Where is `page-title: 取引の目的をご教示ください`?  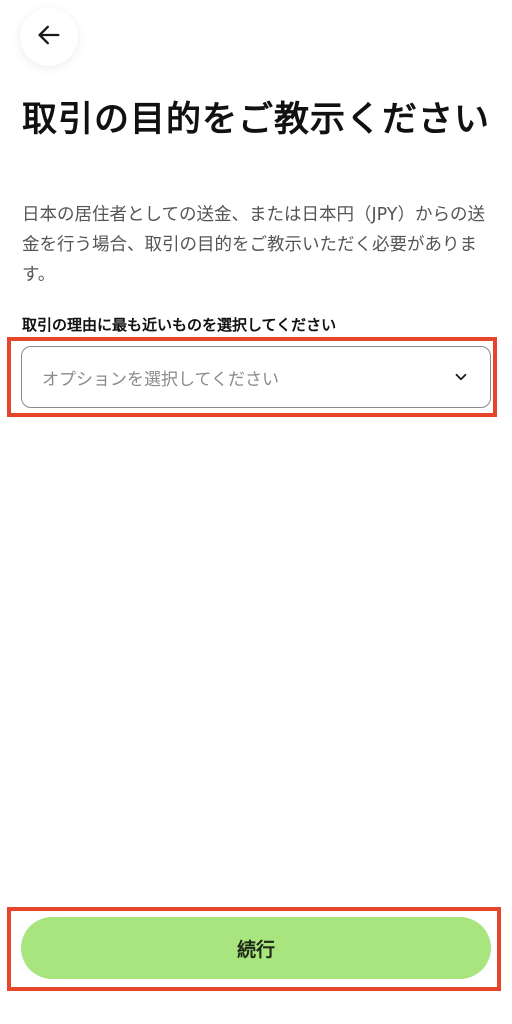
page-title: 取引の目的をご教示ください is located at coordinates (256, 120).